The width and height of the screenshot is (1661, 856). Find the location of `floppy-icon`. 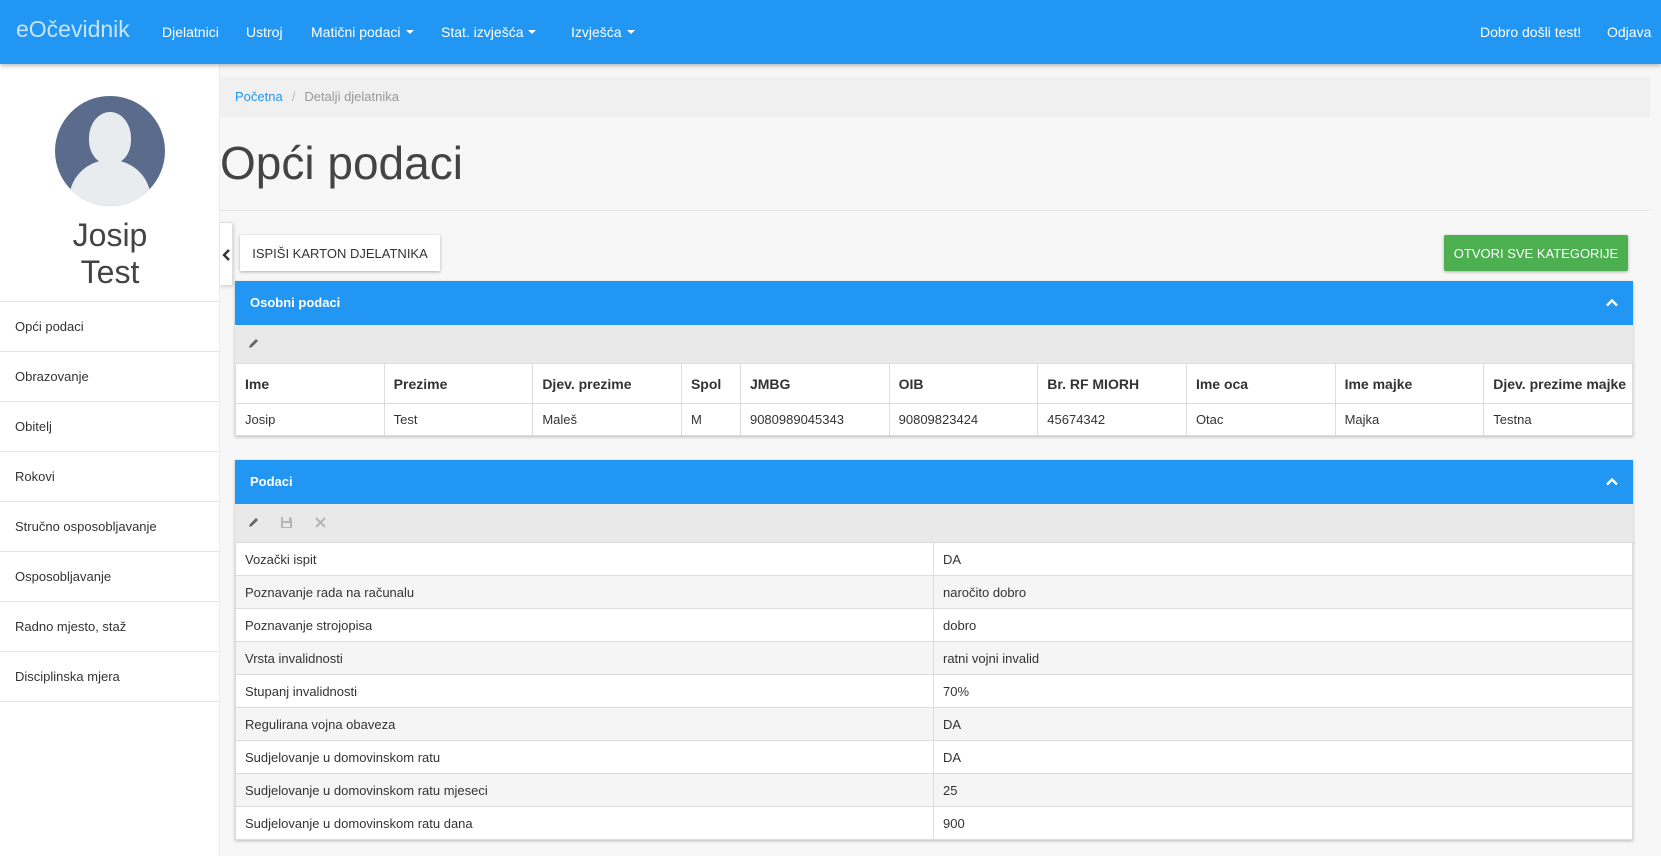

floppy-icon is located at coordinates (286, 522).